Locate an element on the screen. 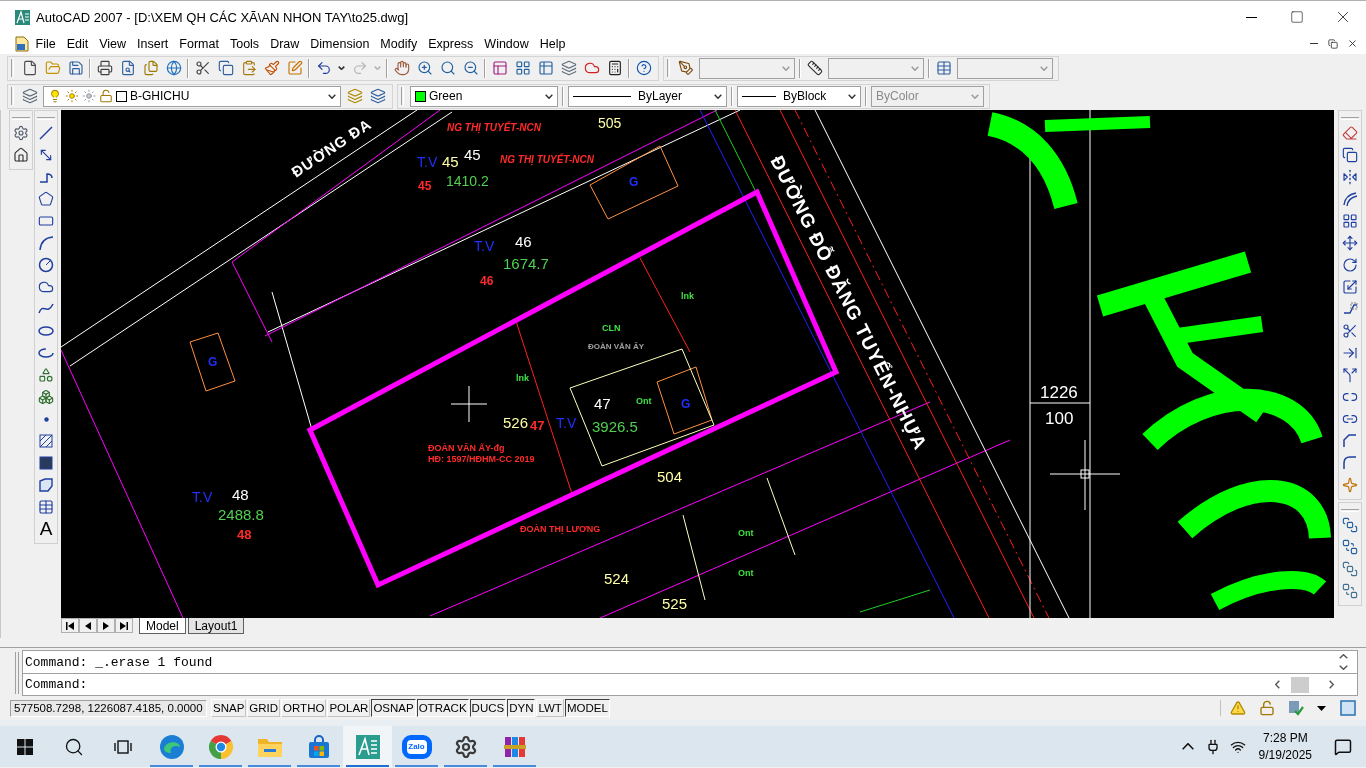 This screenshot has width=1366, height=768. menu-item: Tools is located at coordinates (244, 43).